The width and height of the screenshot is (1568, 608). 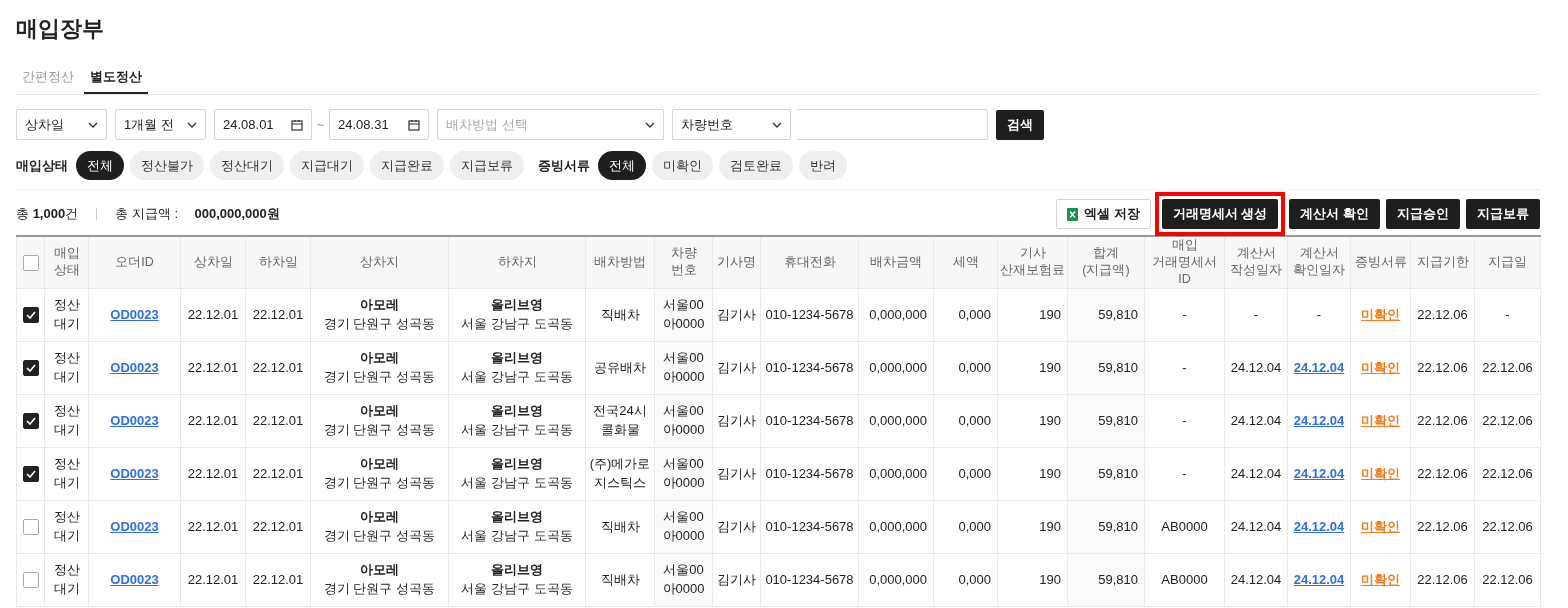 I want to click on filter-chip: 검토완료, so click(x=756, y=165).